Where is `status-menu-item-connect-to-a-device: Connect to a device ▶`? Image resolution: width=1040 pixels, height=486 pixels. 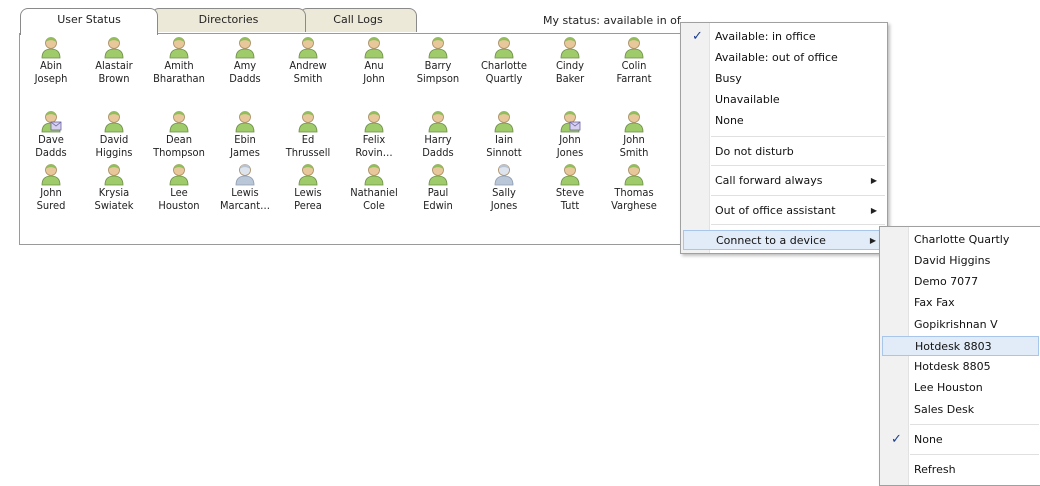
status-menu-item-connect-to-a-device: Connect to a device ▶ is located at coordinates (784, 240).